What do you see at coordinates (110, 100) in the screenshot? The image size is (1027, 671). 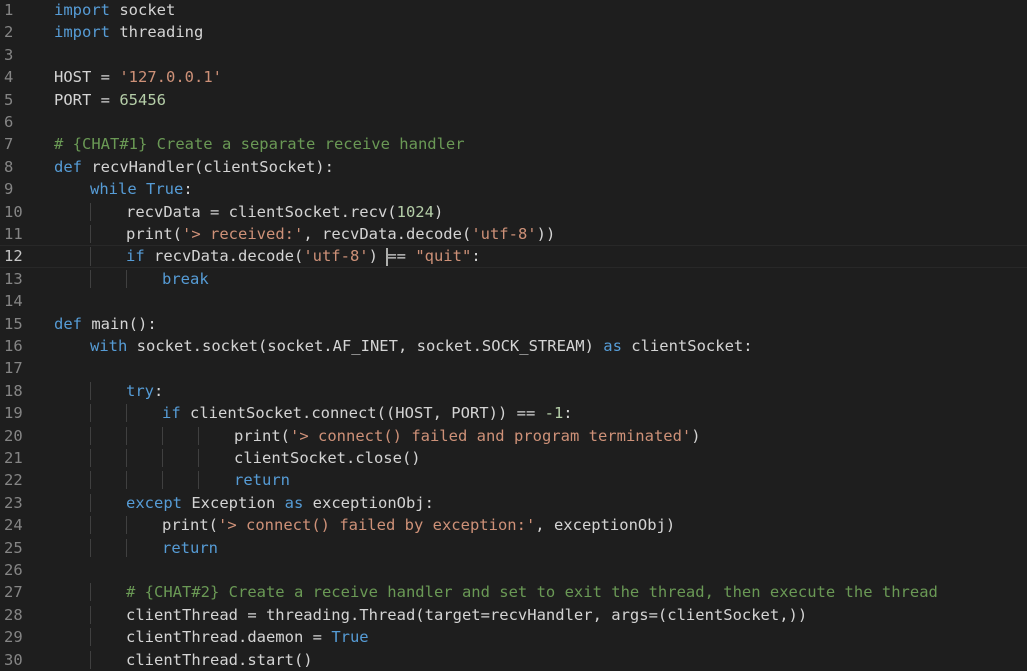 I see `code-text: PORT = 65456` at bounding box center [110, 100].